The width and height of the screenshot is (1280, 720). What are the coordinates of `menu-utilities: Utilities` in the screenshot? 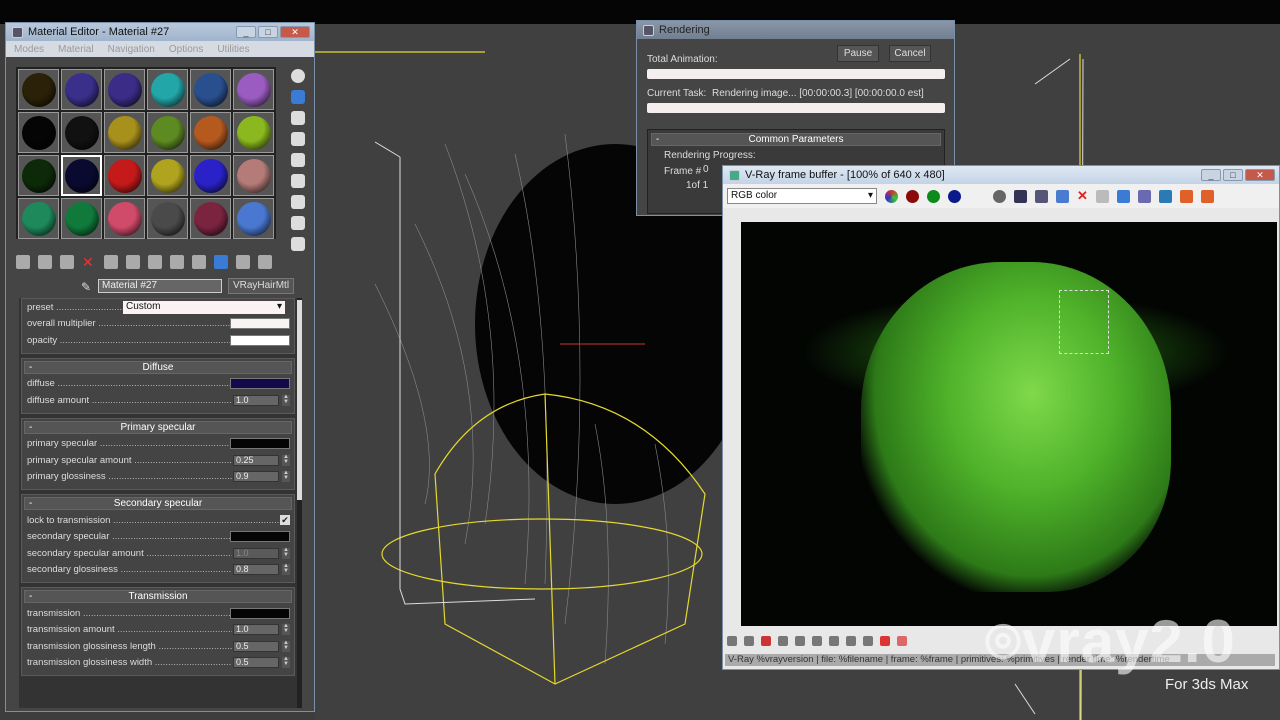 It's located at (233, 49).